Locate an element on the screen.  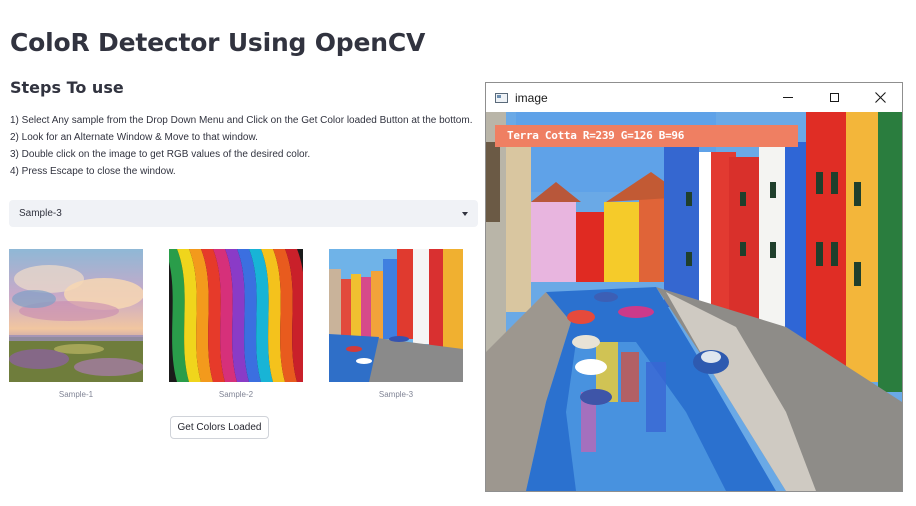
color-readout-text: Terra Cotta R=239 G=126 B=96 is located at coordinates (596, 135).